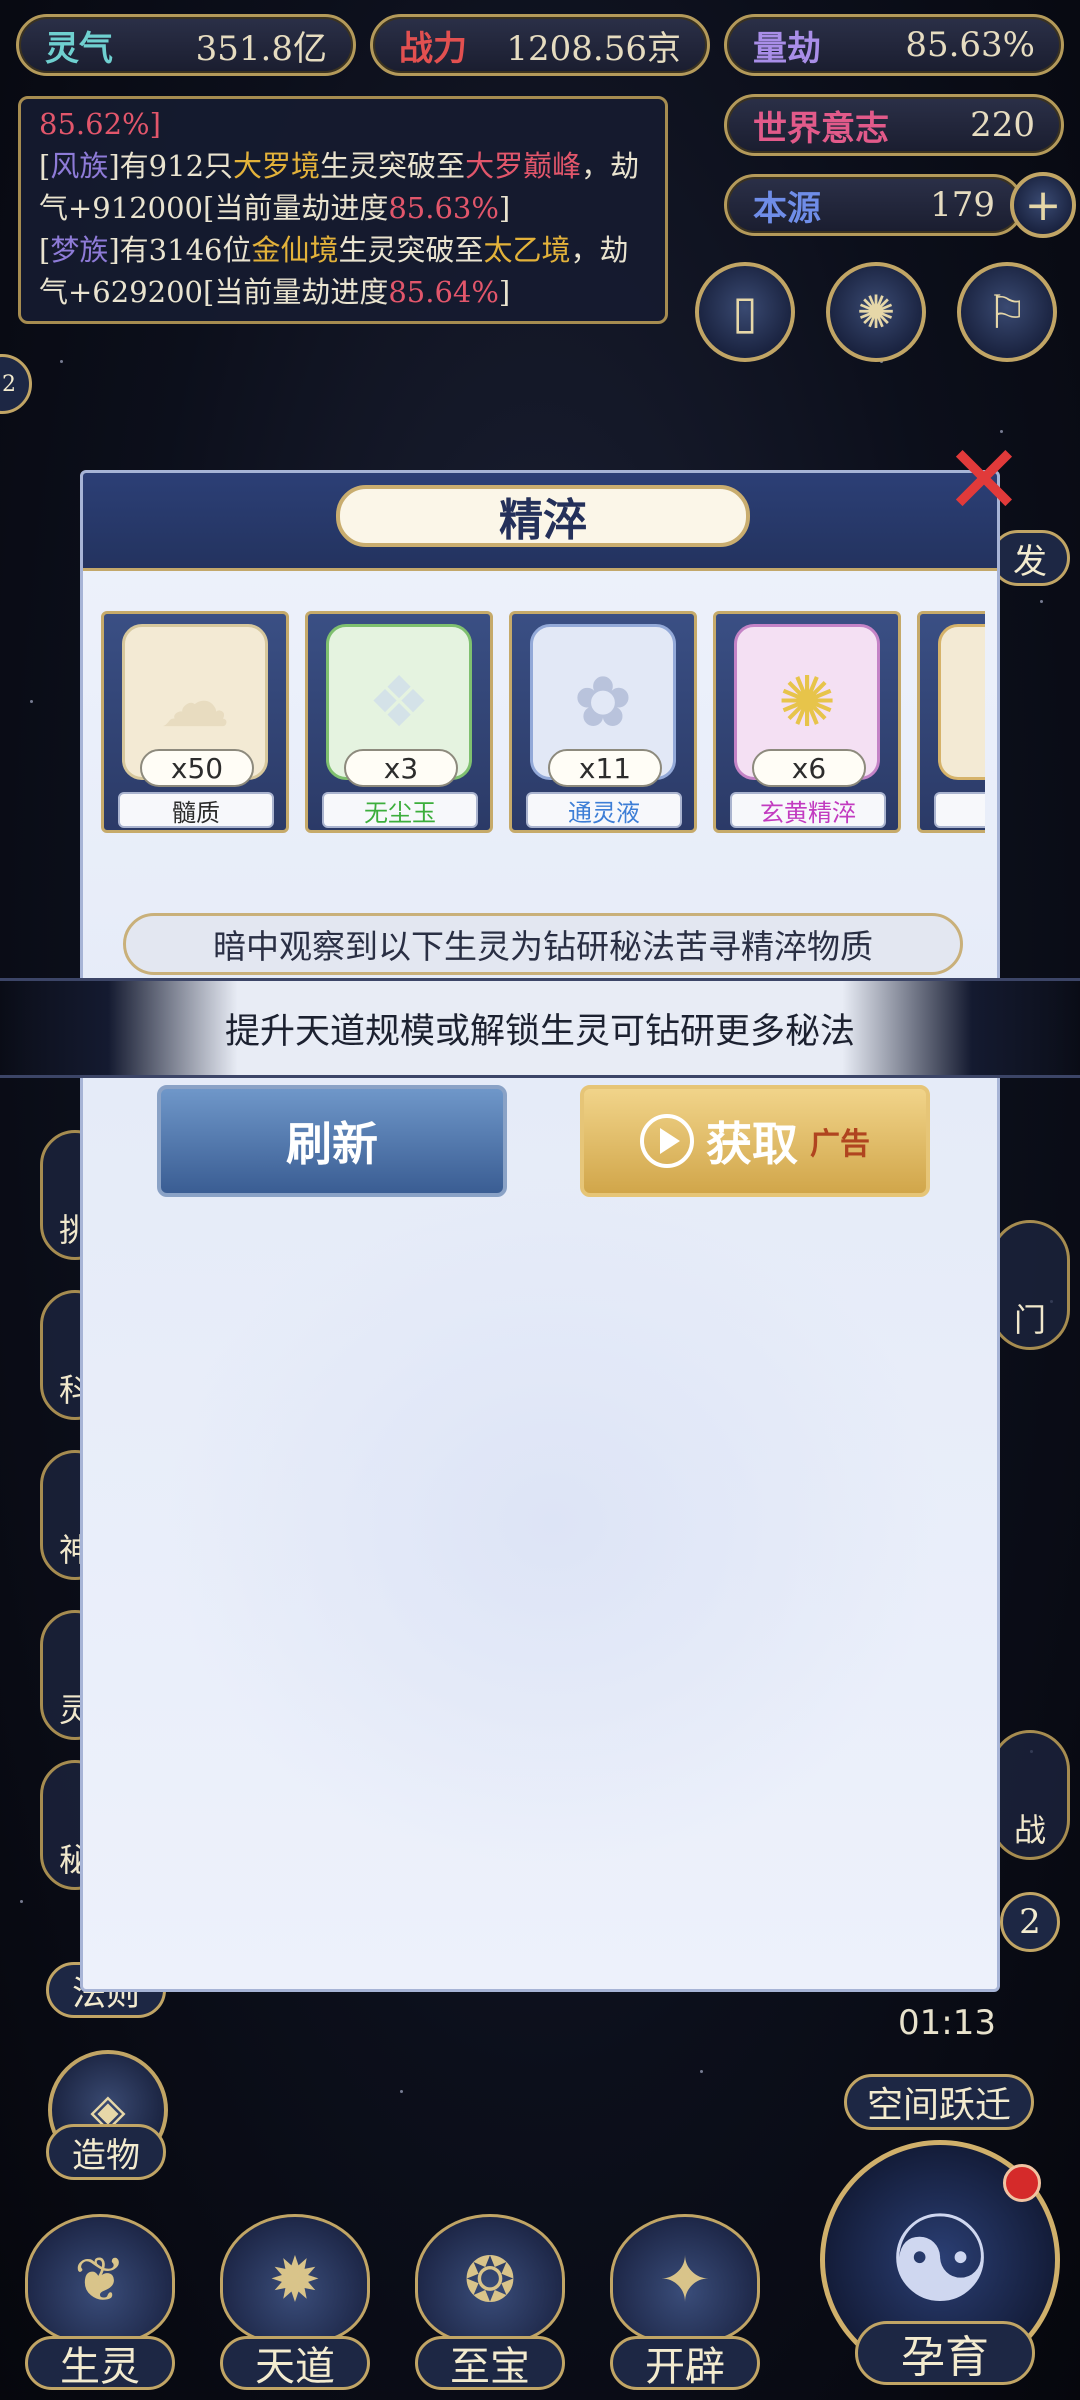 The height and width of the screenshot is (2400, 1080). I want to click on blade-icon: ✦, so click(685, 2279).